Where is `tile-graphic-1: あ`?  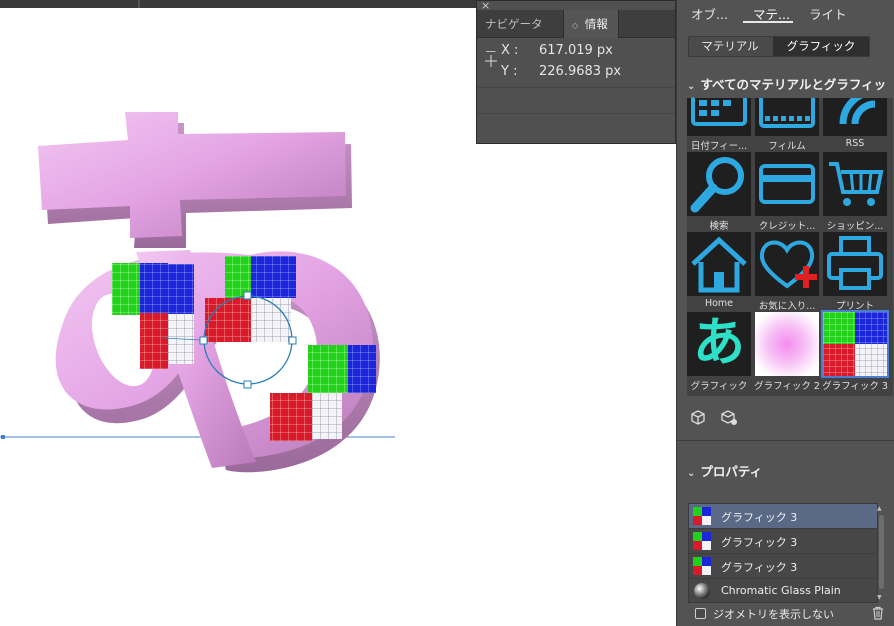 tile-graphic-1: あ is located at coordinates (719, 344).